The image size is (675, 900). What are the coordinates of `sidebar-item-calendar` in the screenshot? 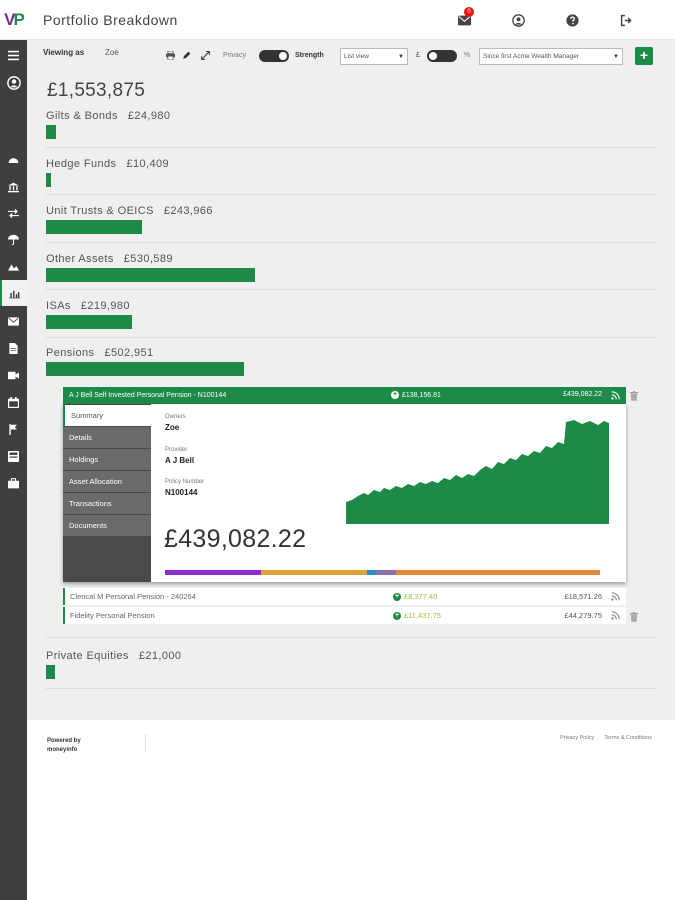 It's located at (13, 402).